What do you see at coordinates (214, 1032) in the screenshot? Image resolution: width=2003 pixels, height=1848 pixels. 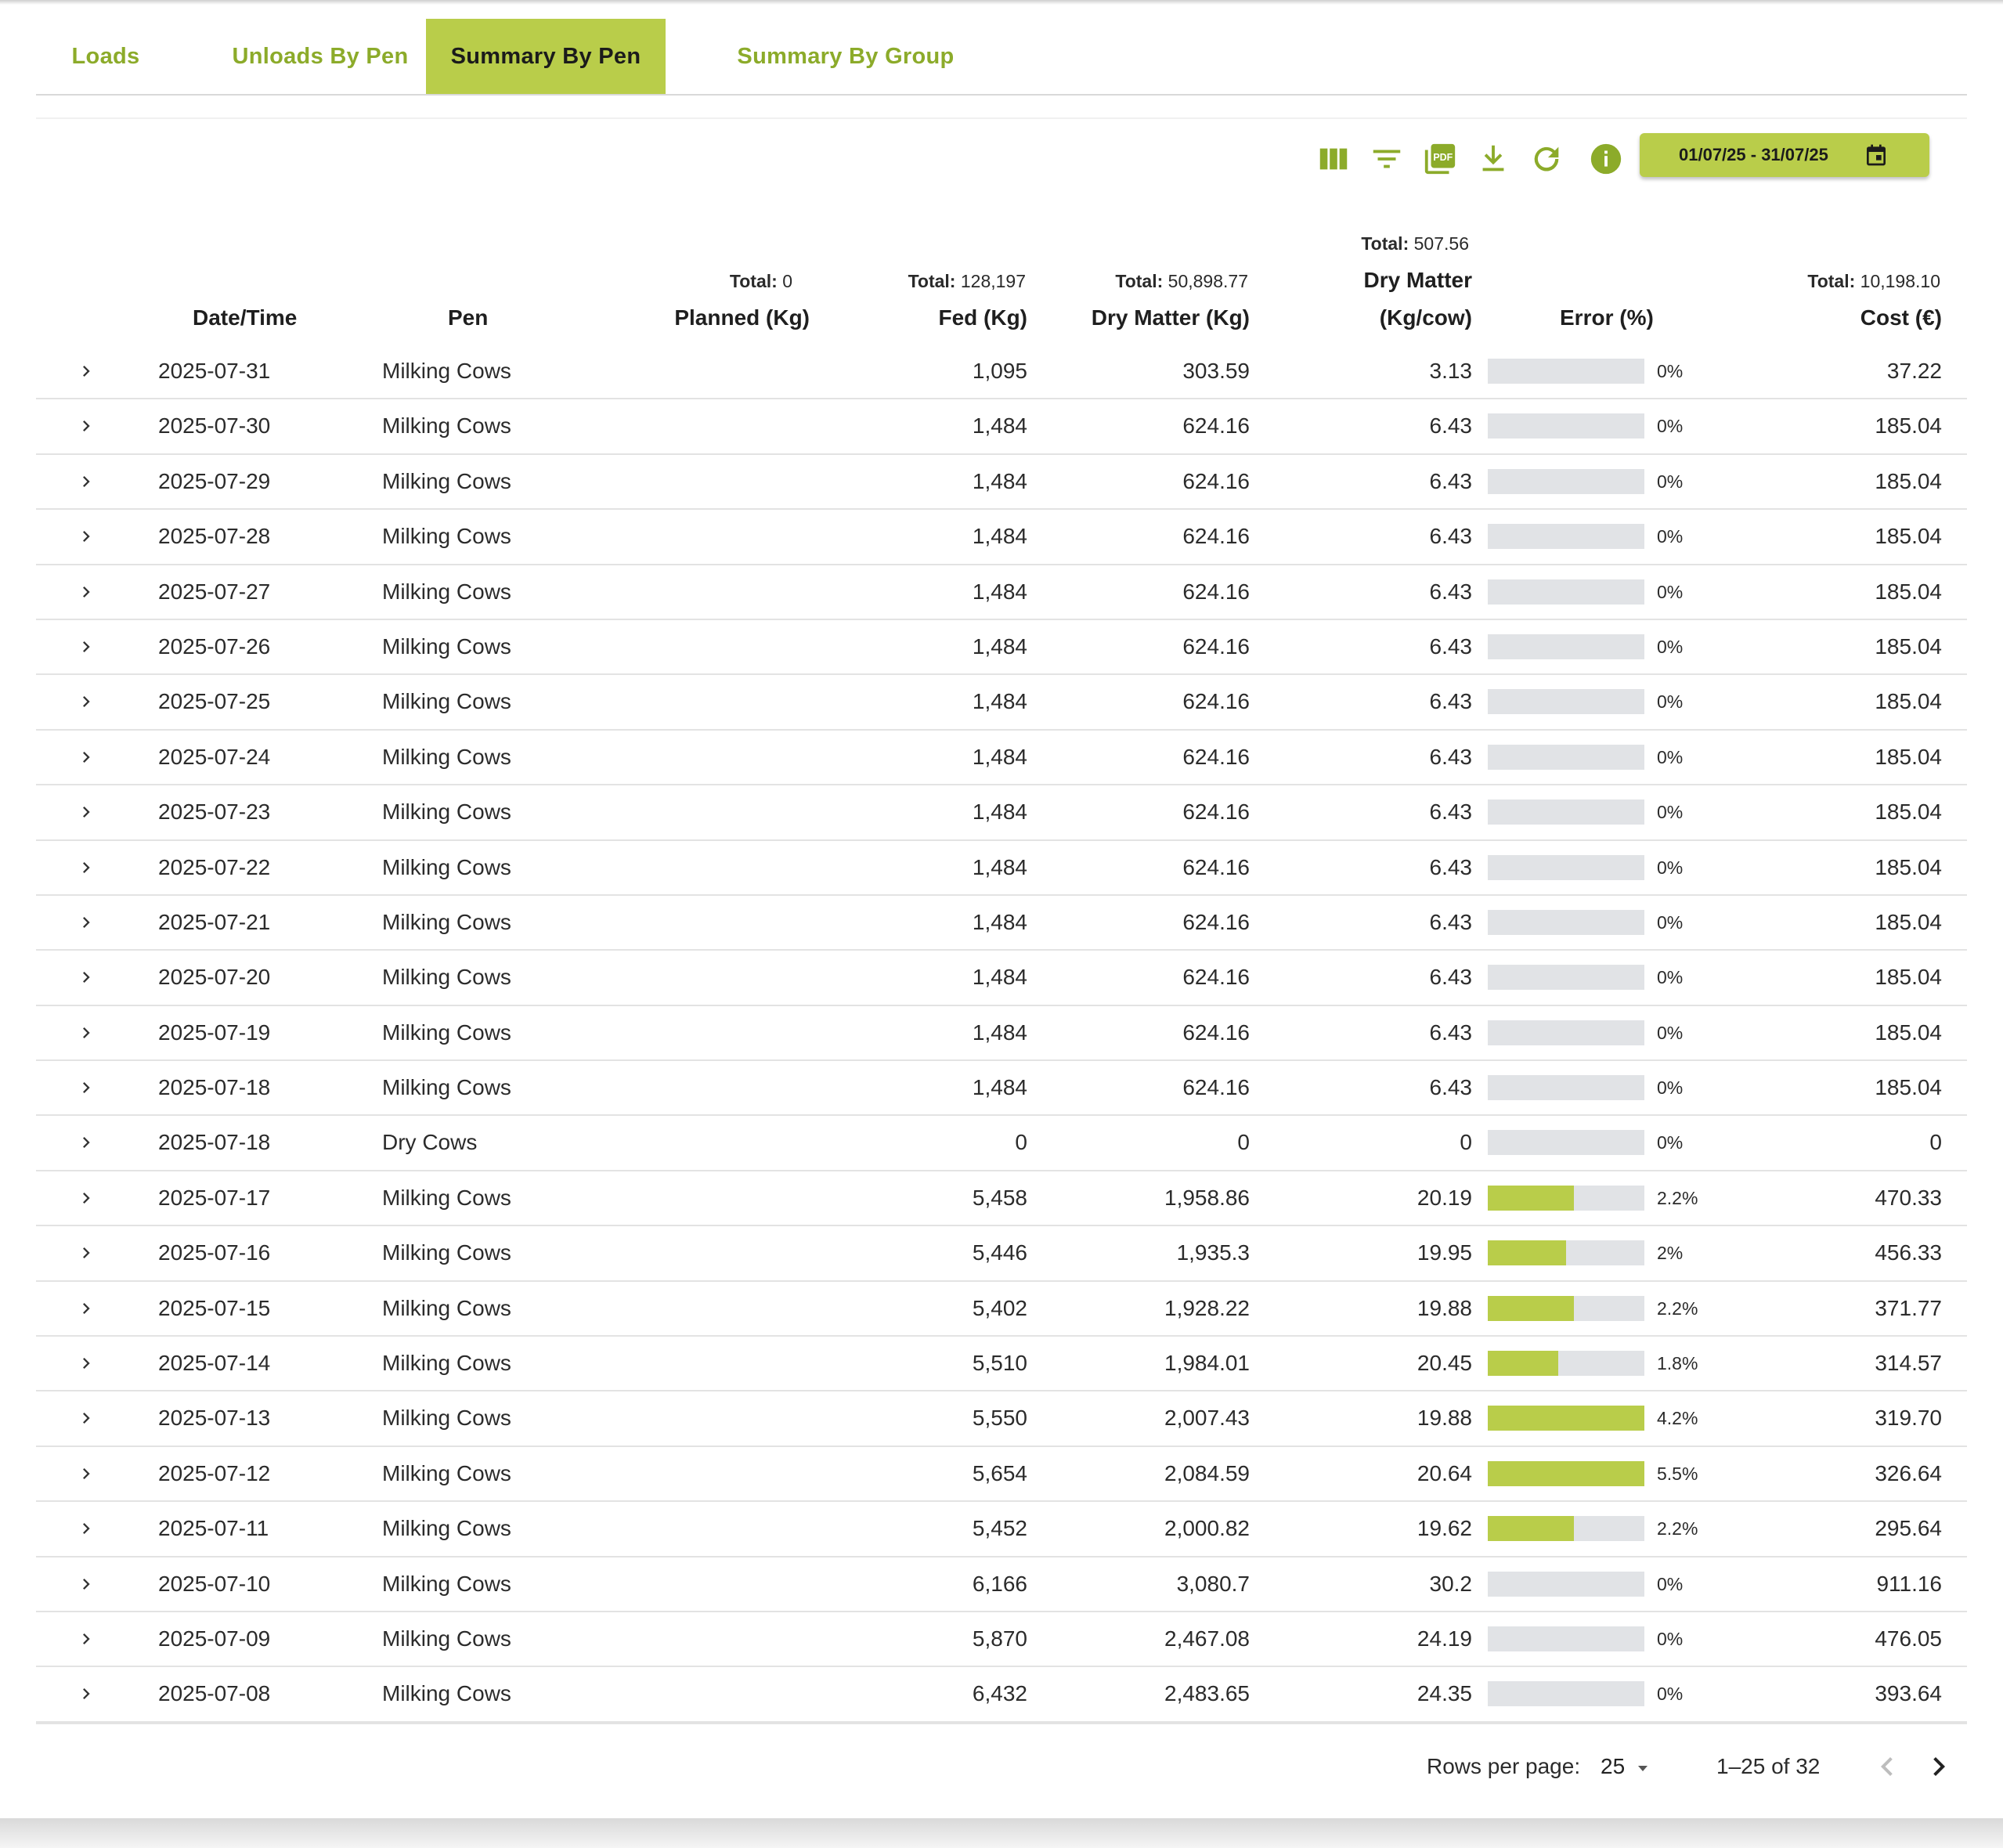 I see `cell-date: 2025-07-19` at bounding box center [214, 1032].